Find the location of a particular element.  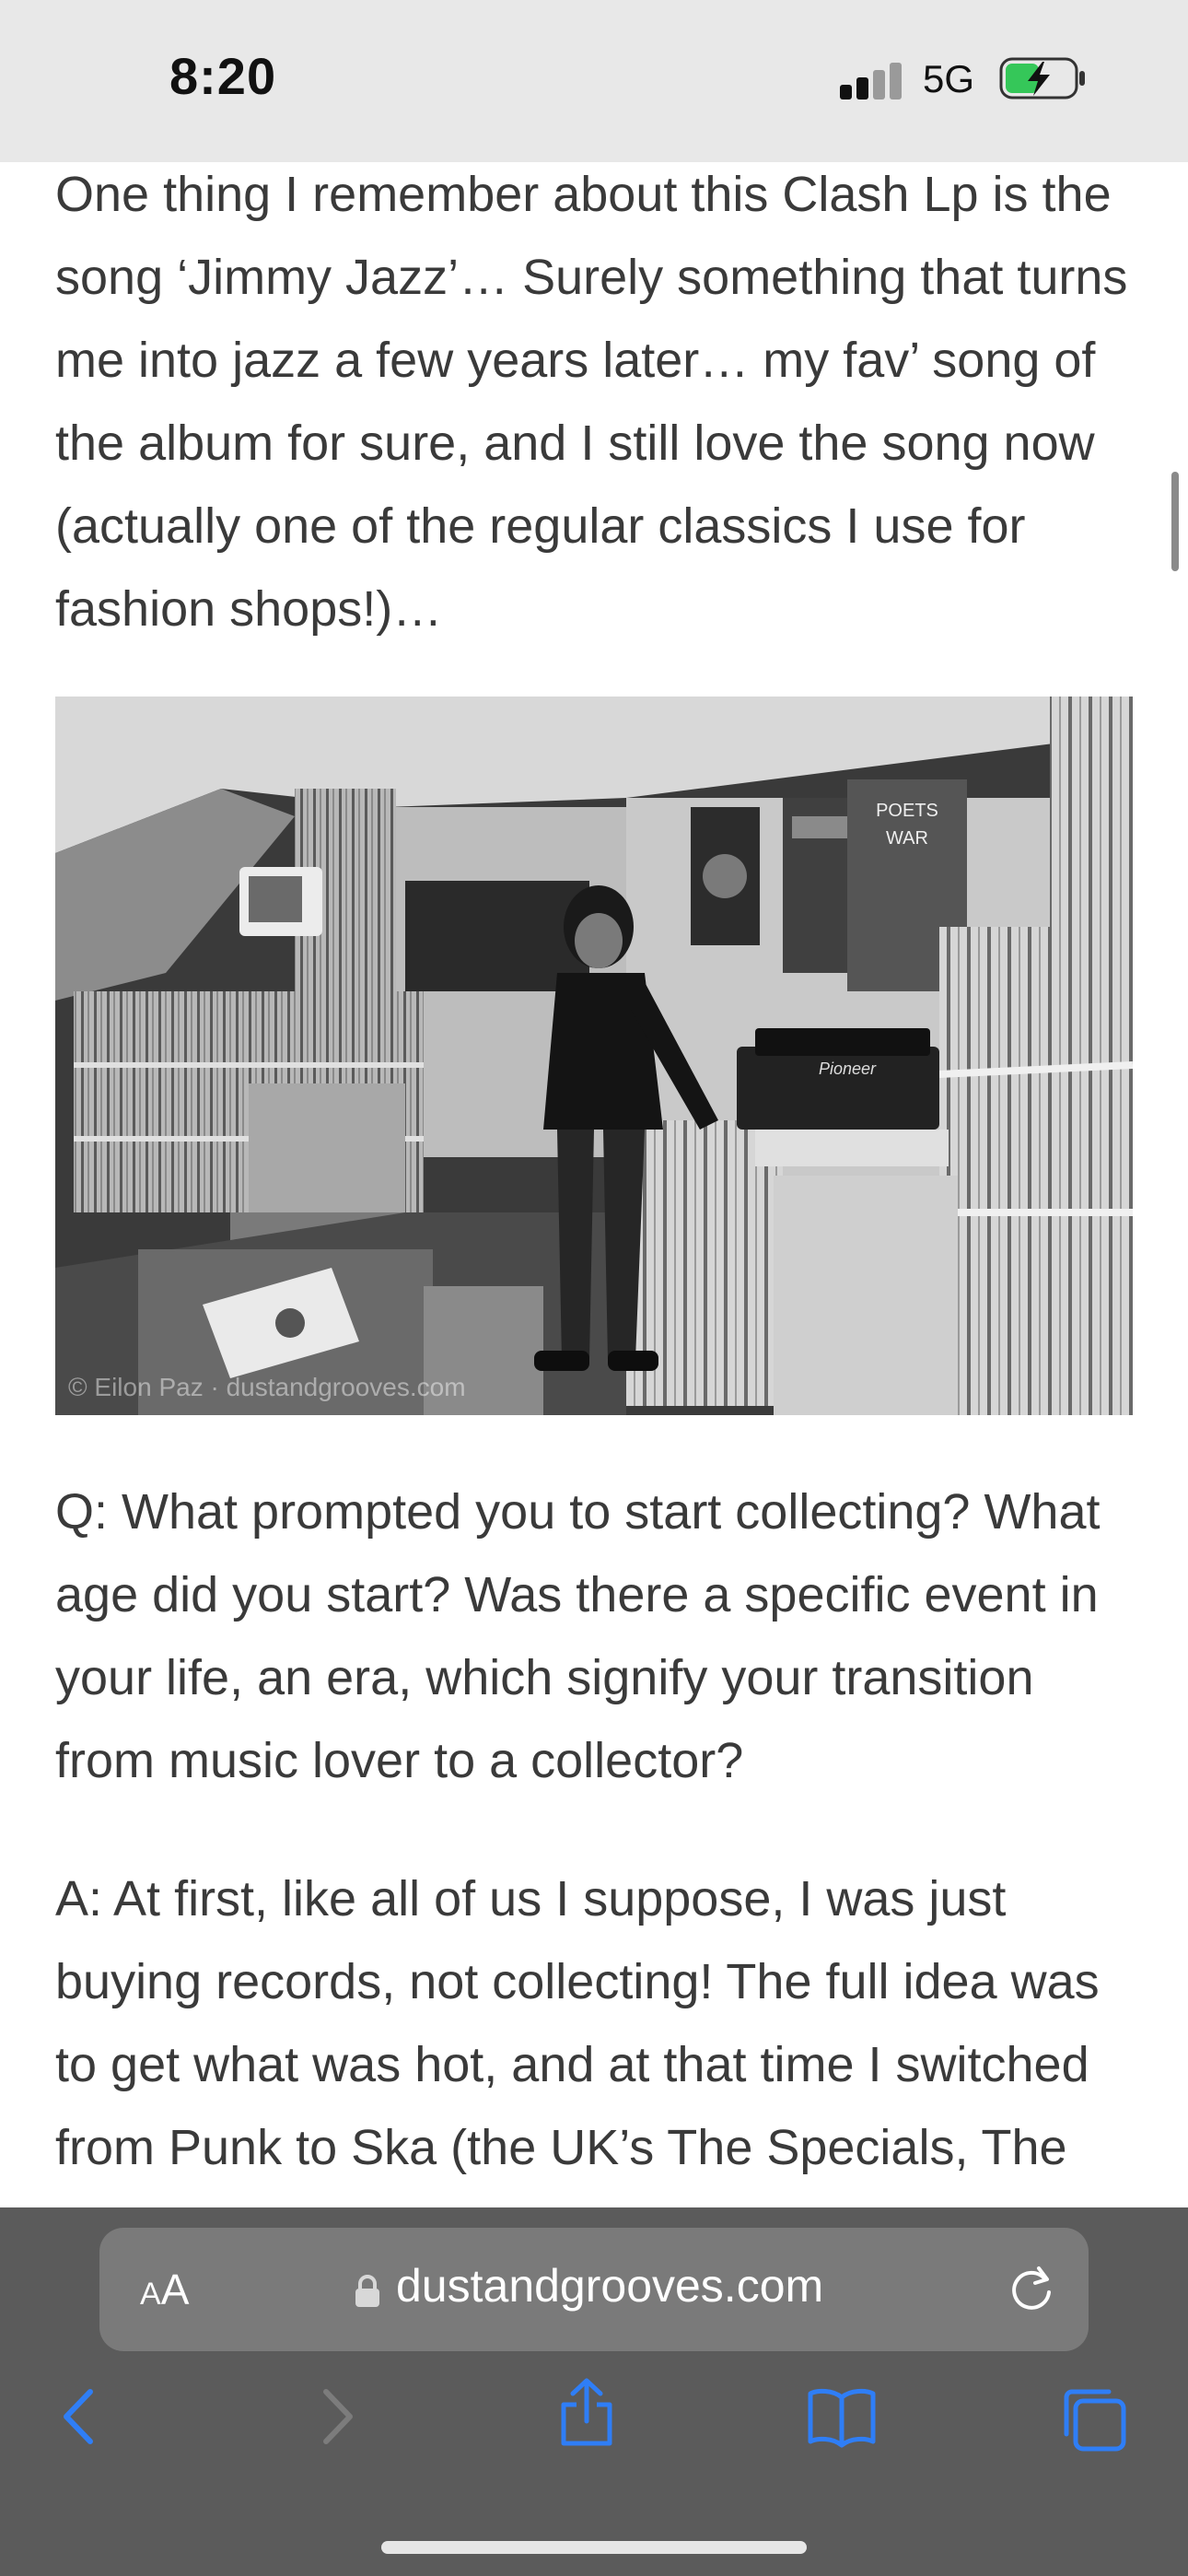

status-bar: 8:20 5G is located at coordinates (594, 81).